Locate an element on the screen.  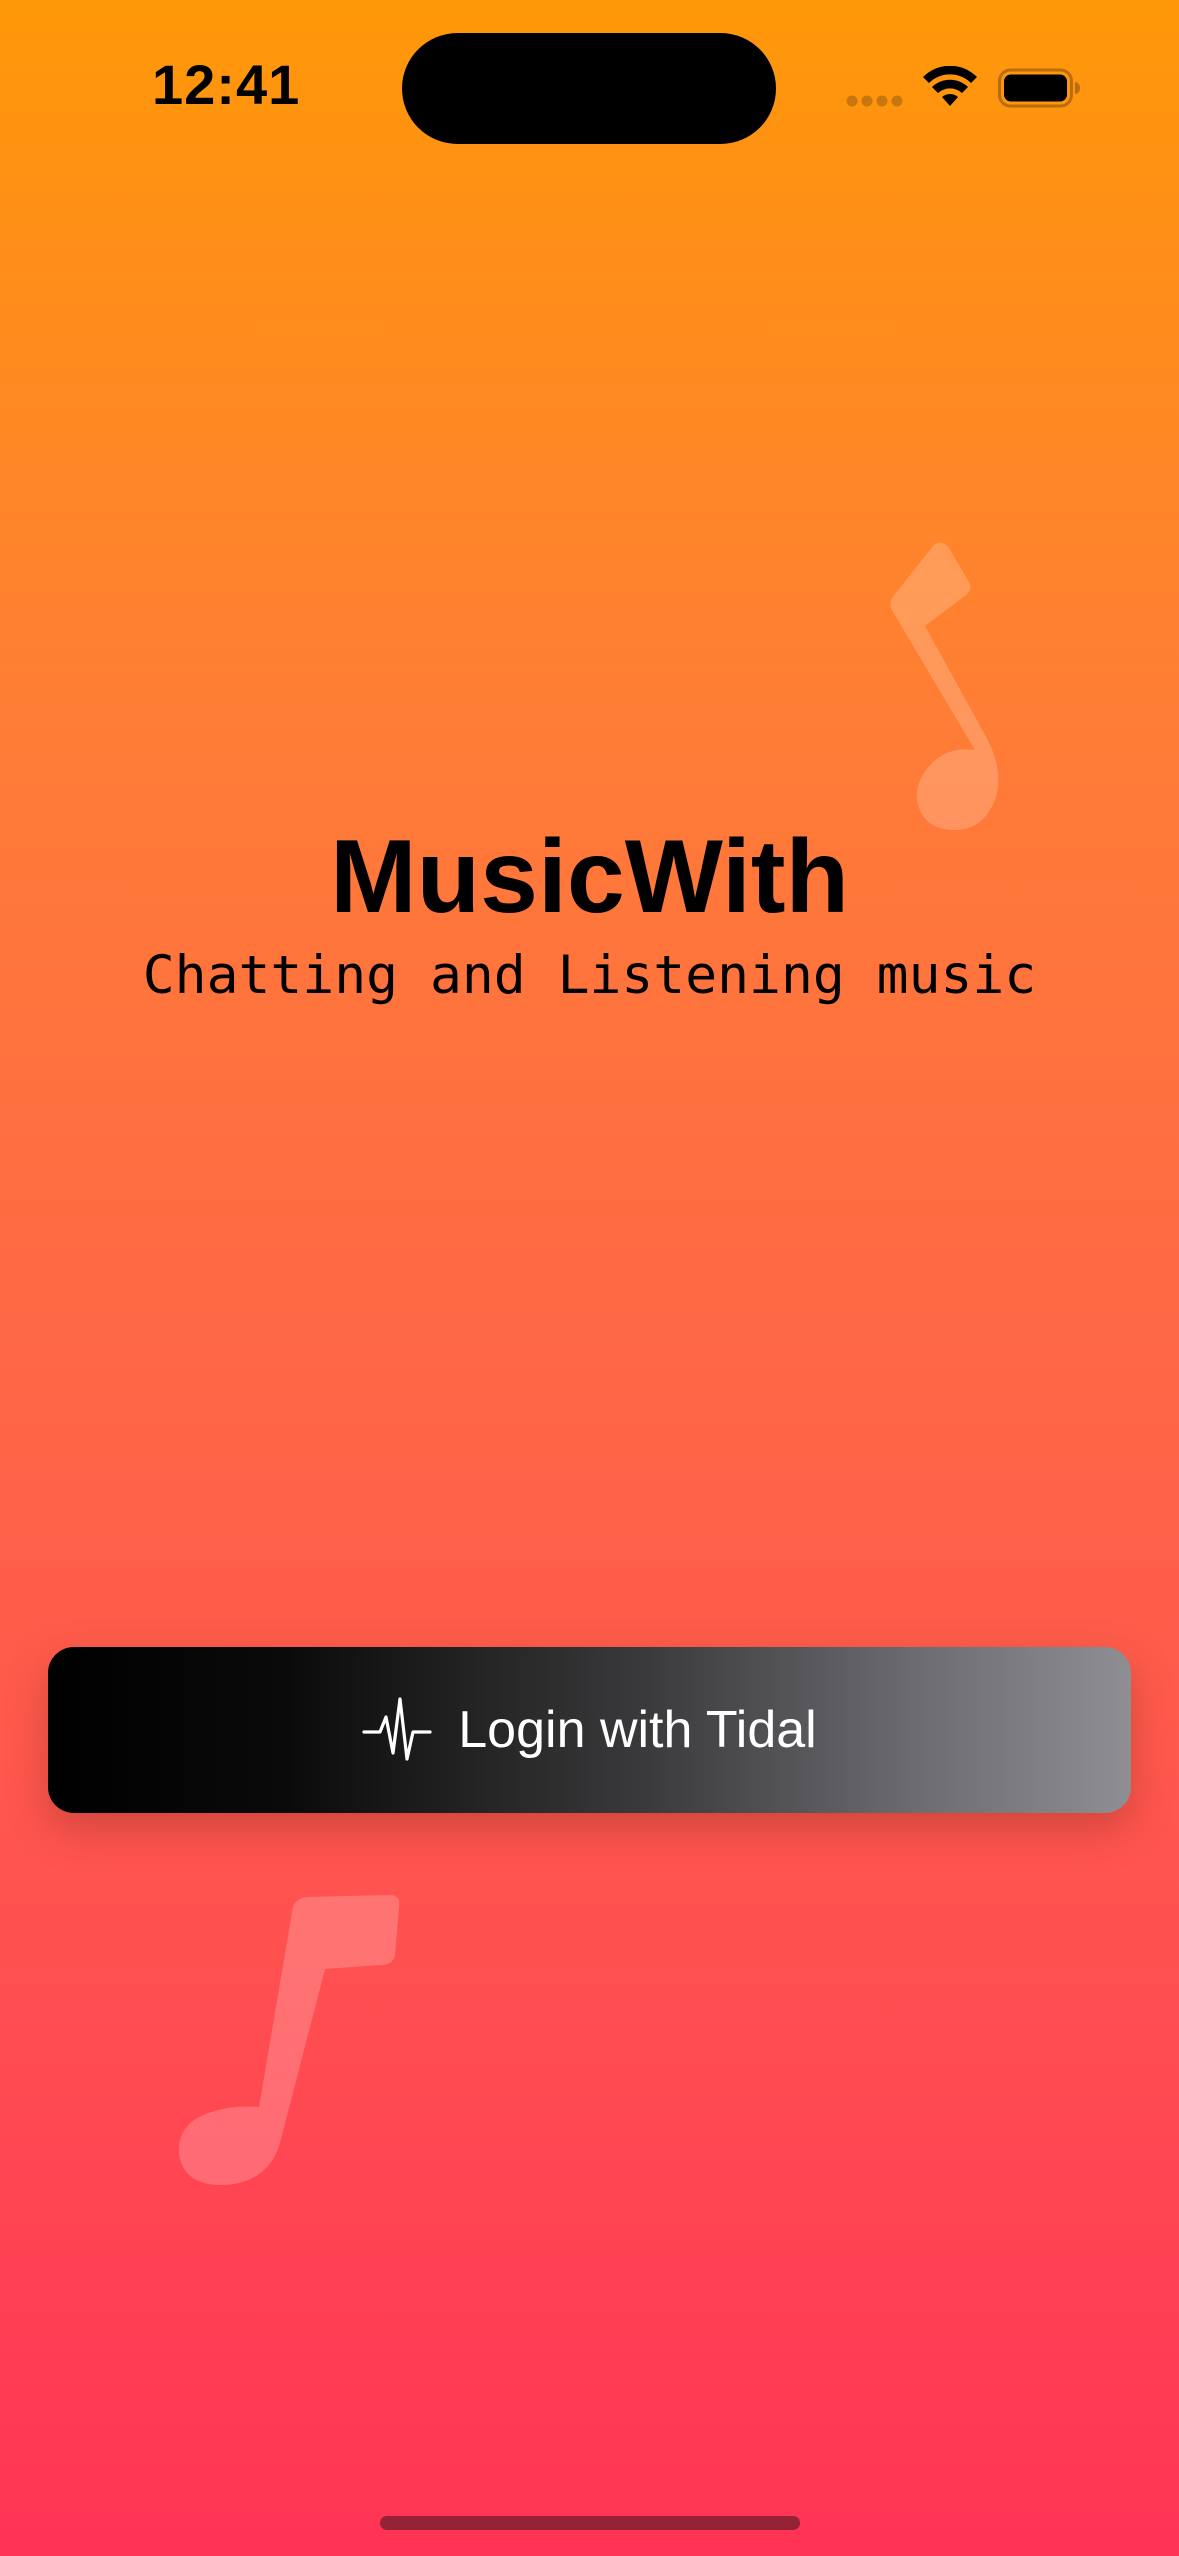
wifi-icon is located at coordinates (950, 86).